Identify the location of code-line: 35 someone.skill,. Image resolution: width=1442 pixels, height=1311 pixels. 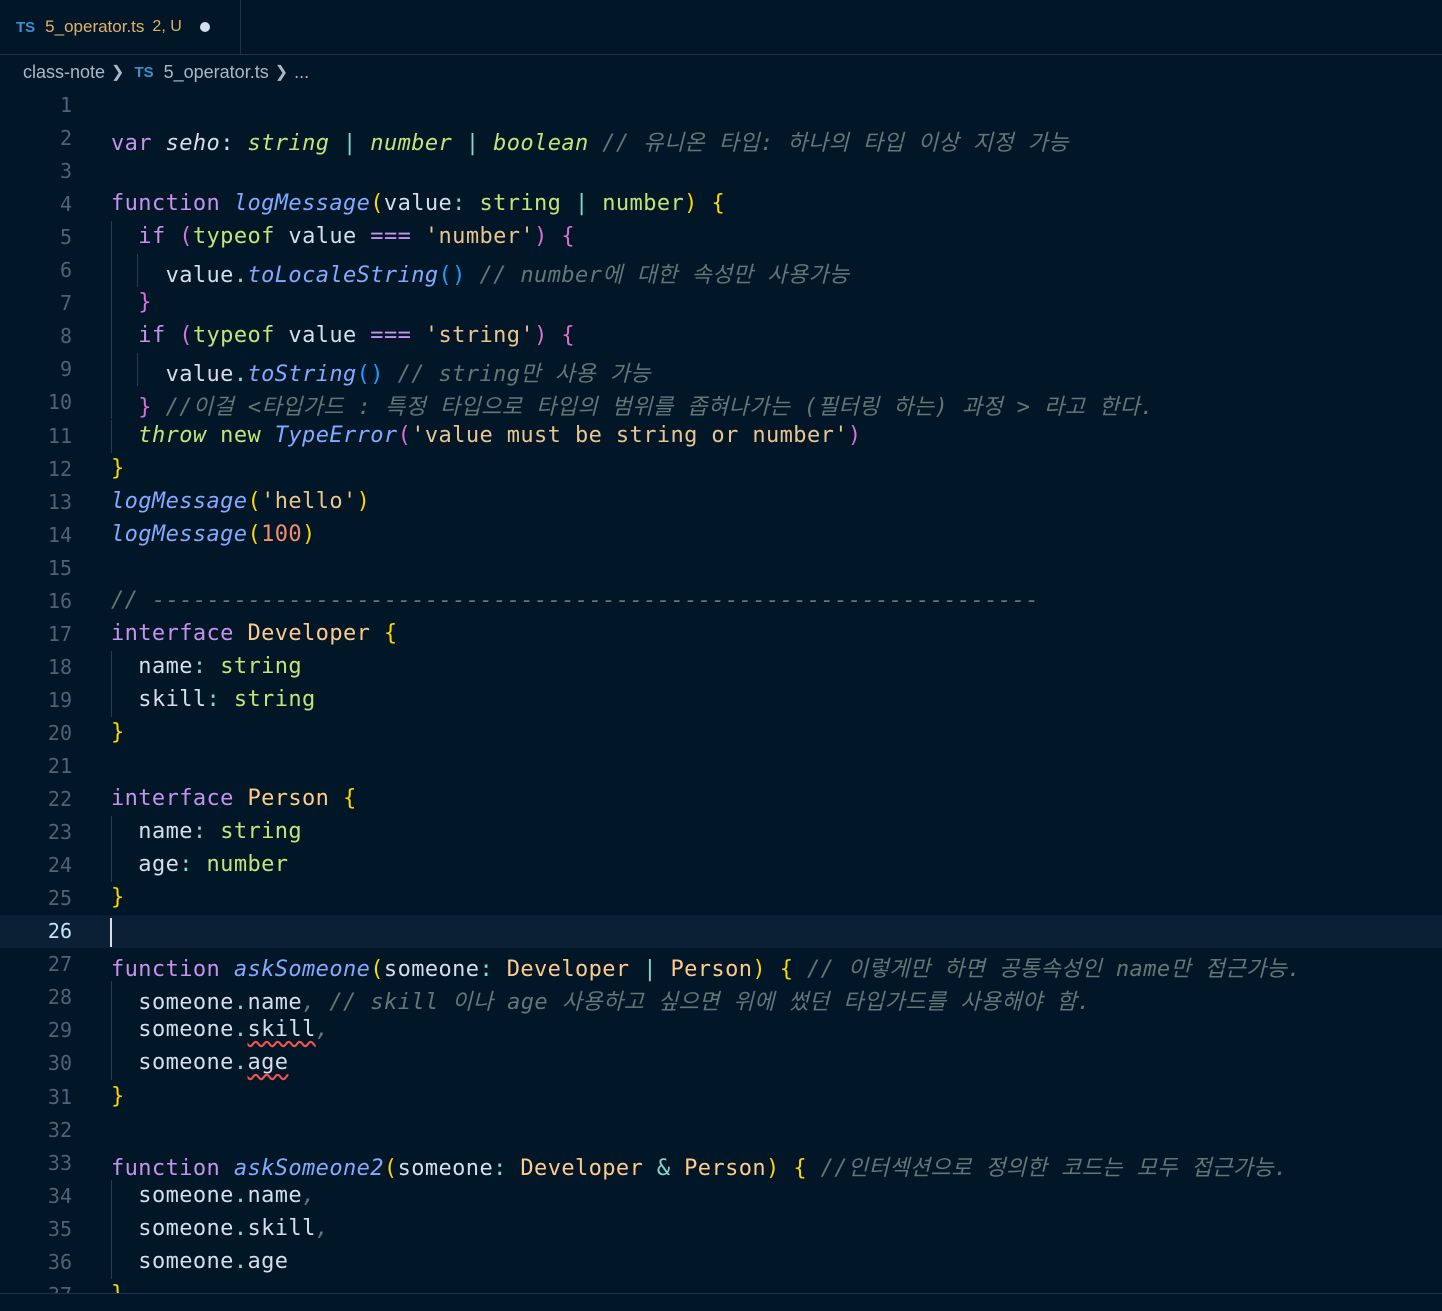
(721, 1229).